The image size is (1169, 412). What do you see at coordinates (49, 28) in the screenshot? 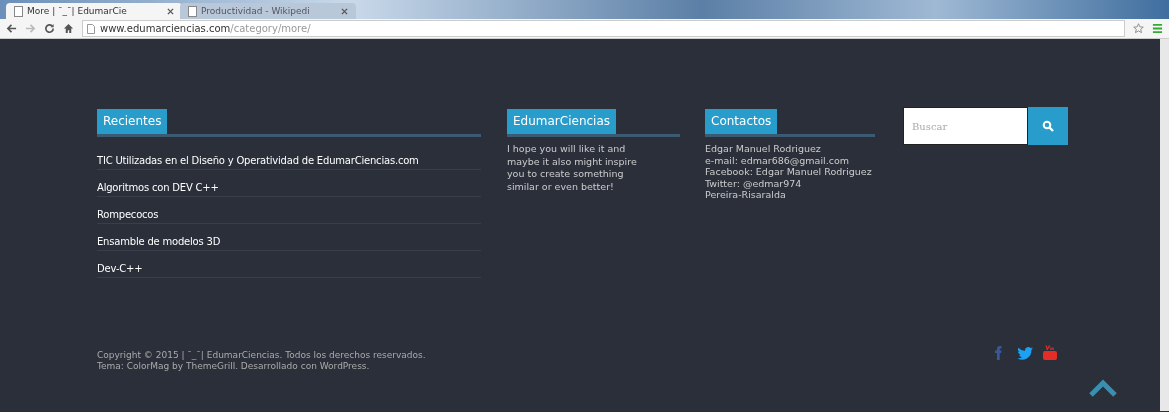
I see `reload-icon` at bounding box center [49, 28].